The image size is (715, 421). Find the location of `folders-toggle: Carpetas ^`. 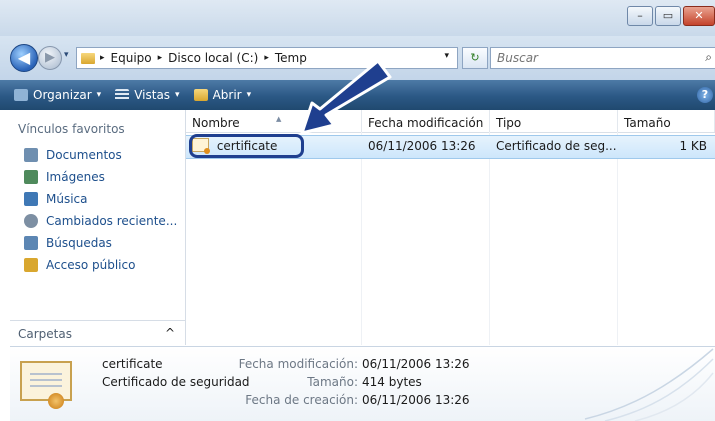

folders-toggle: Carpetas ^ is located at coordinates (97, 333).